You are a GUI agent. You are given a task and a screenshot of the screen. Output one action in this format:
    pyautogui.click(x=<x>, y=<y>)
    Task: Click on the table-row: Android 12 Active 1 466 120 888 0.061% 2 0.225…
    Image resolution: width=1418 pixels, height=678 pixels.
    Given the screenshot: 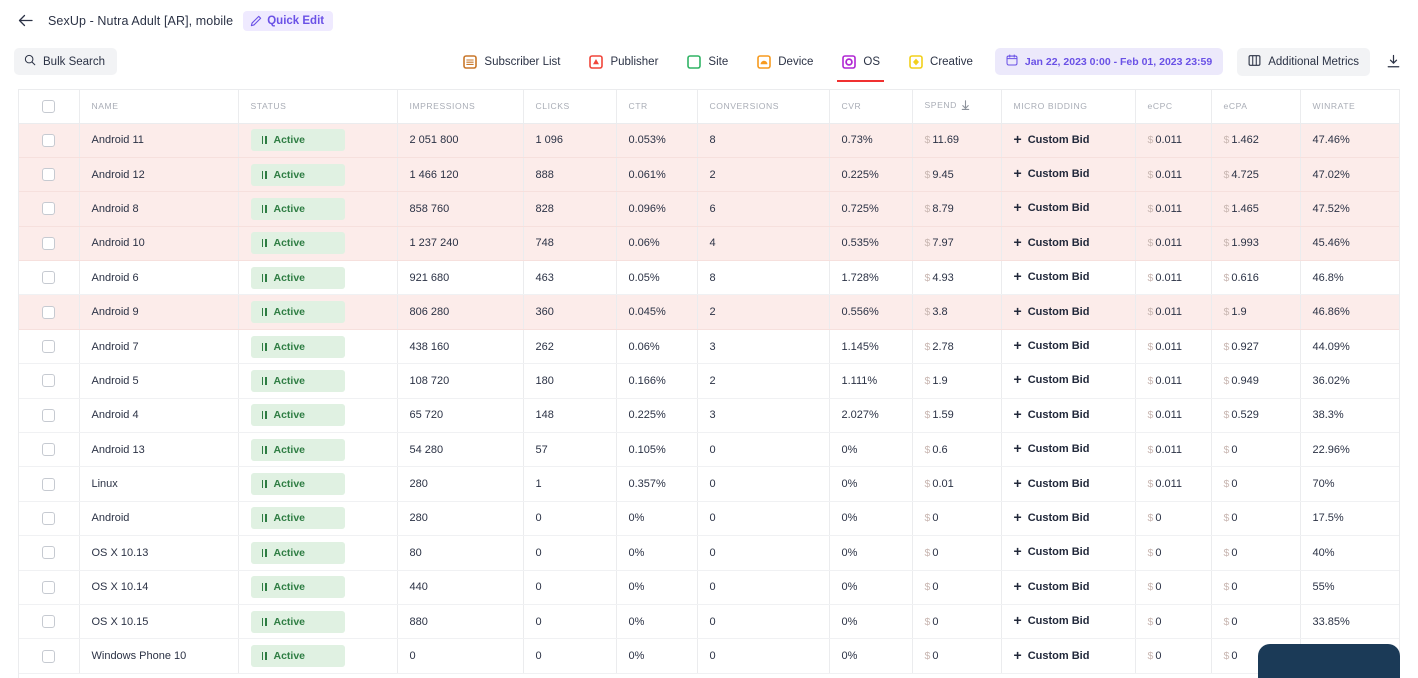 What is the action you would take?
    pyautogui.click(x=709, y=175)
    